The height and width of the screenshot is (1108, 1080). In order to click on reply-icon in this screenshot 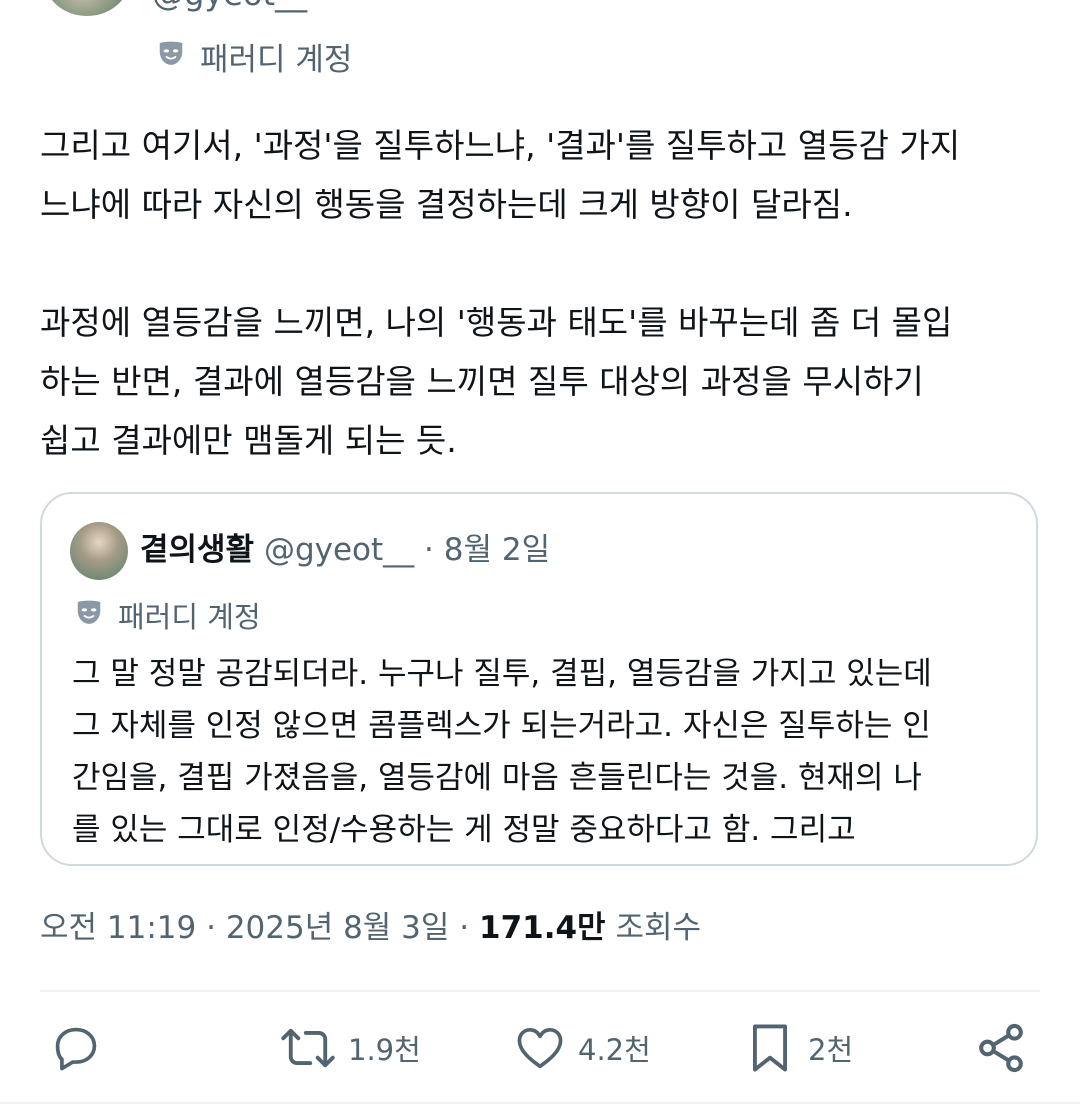, I will do `click(76, 1049)`.